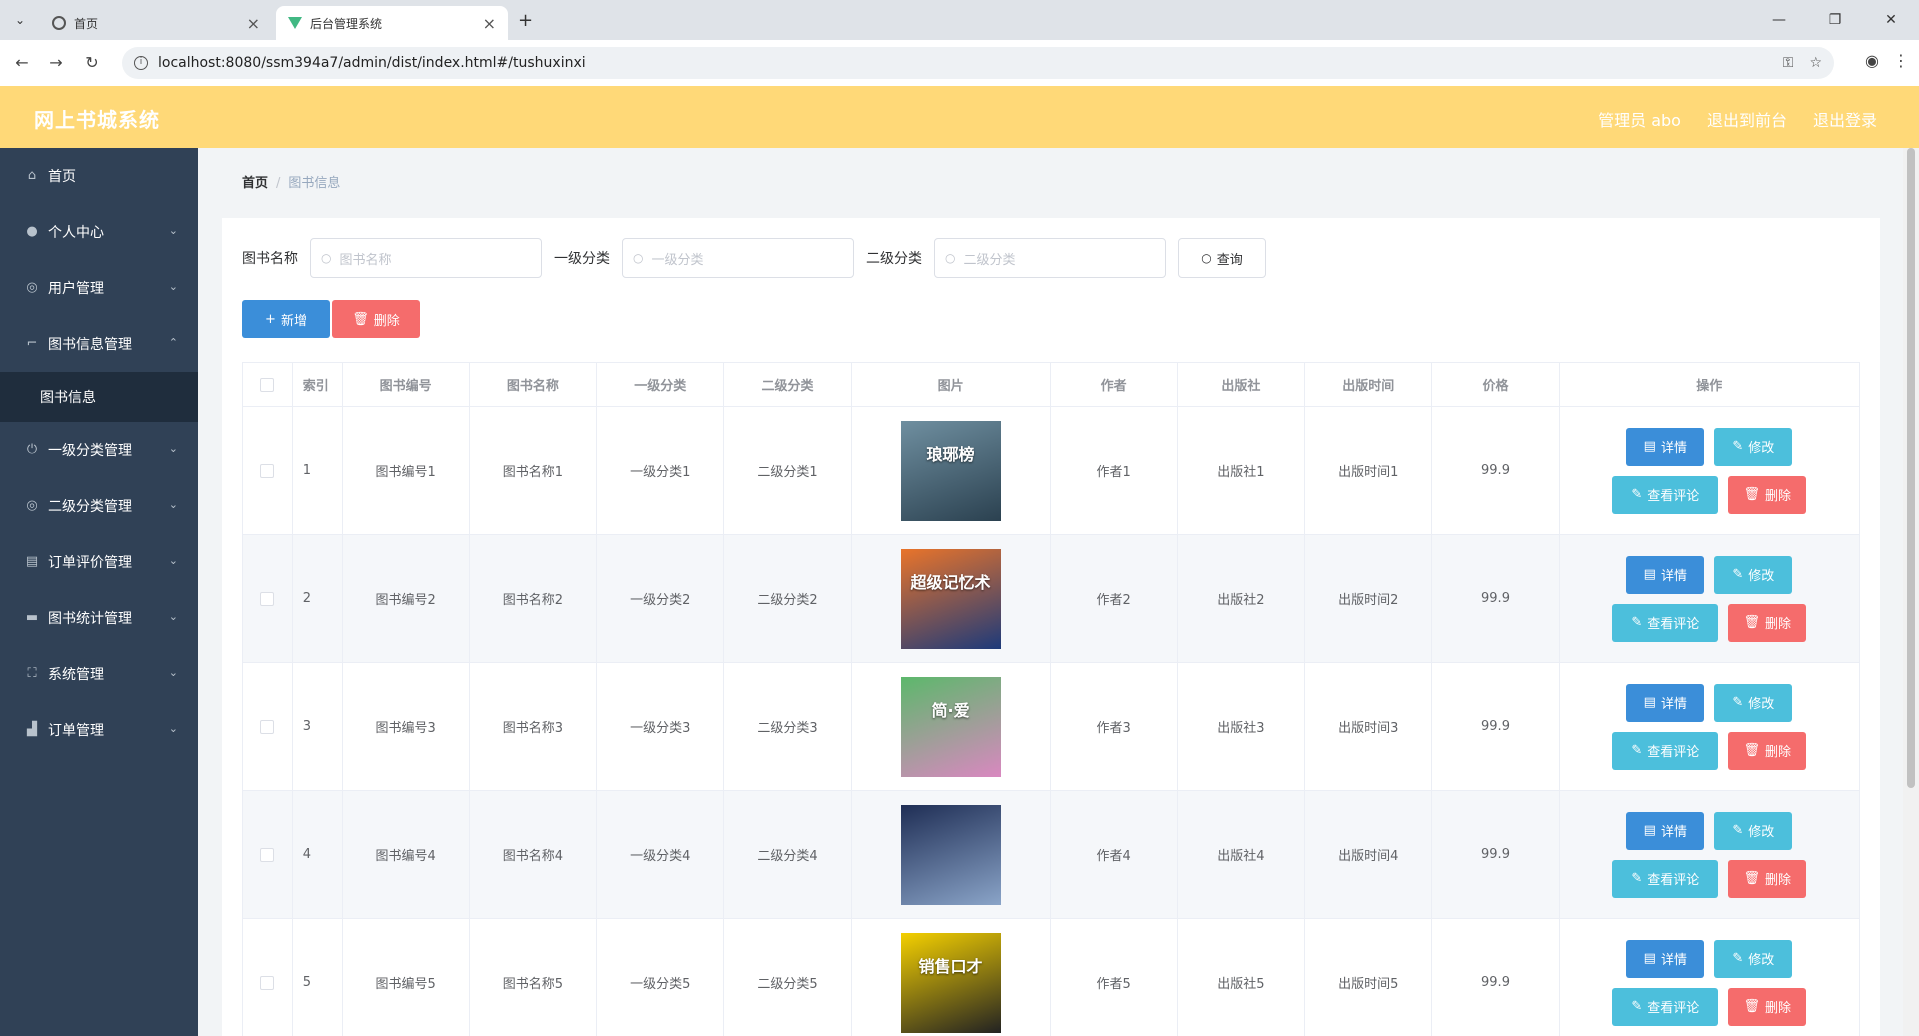  What do you see at coordinates (950, 598) in the screenshot?
I see `book-cover-image: 超级记忆术` at bounding box center [950, 598].